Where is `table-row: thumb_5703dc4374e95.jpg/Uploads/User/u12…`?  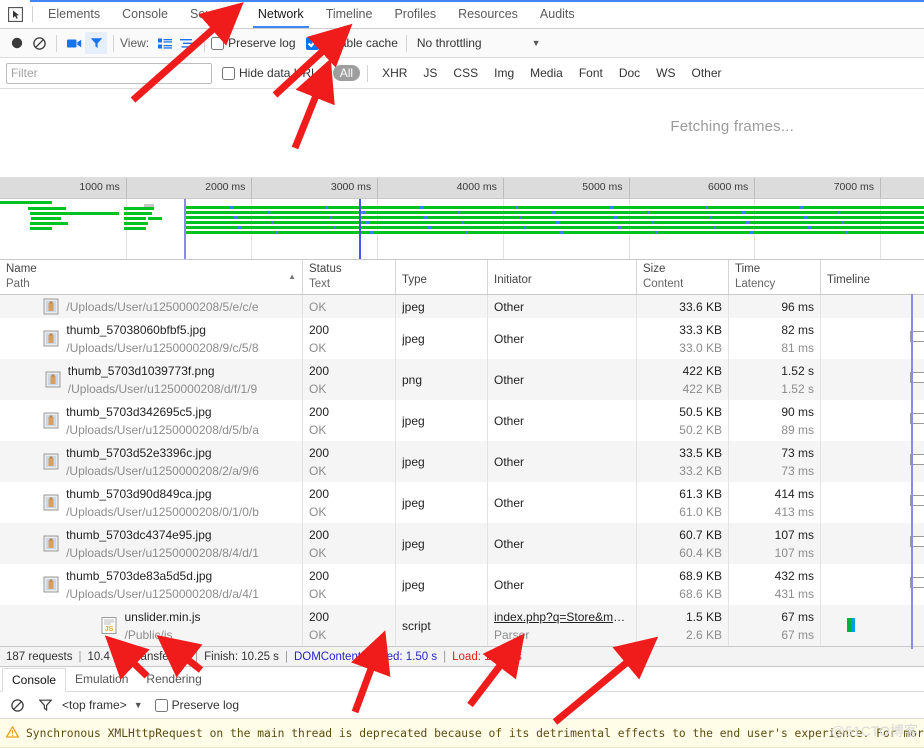 table-row: thumb_5703dc4374e95.jpg/Uploads/User/u12… is located at coordinates (462, 543).